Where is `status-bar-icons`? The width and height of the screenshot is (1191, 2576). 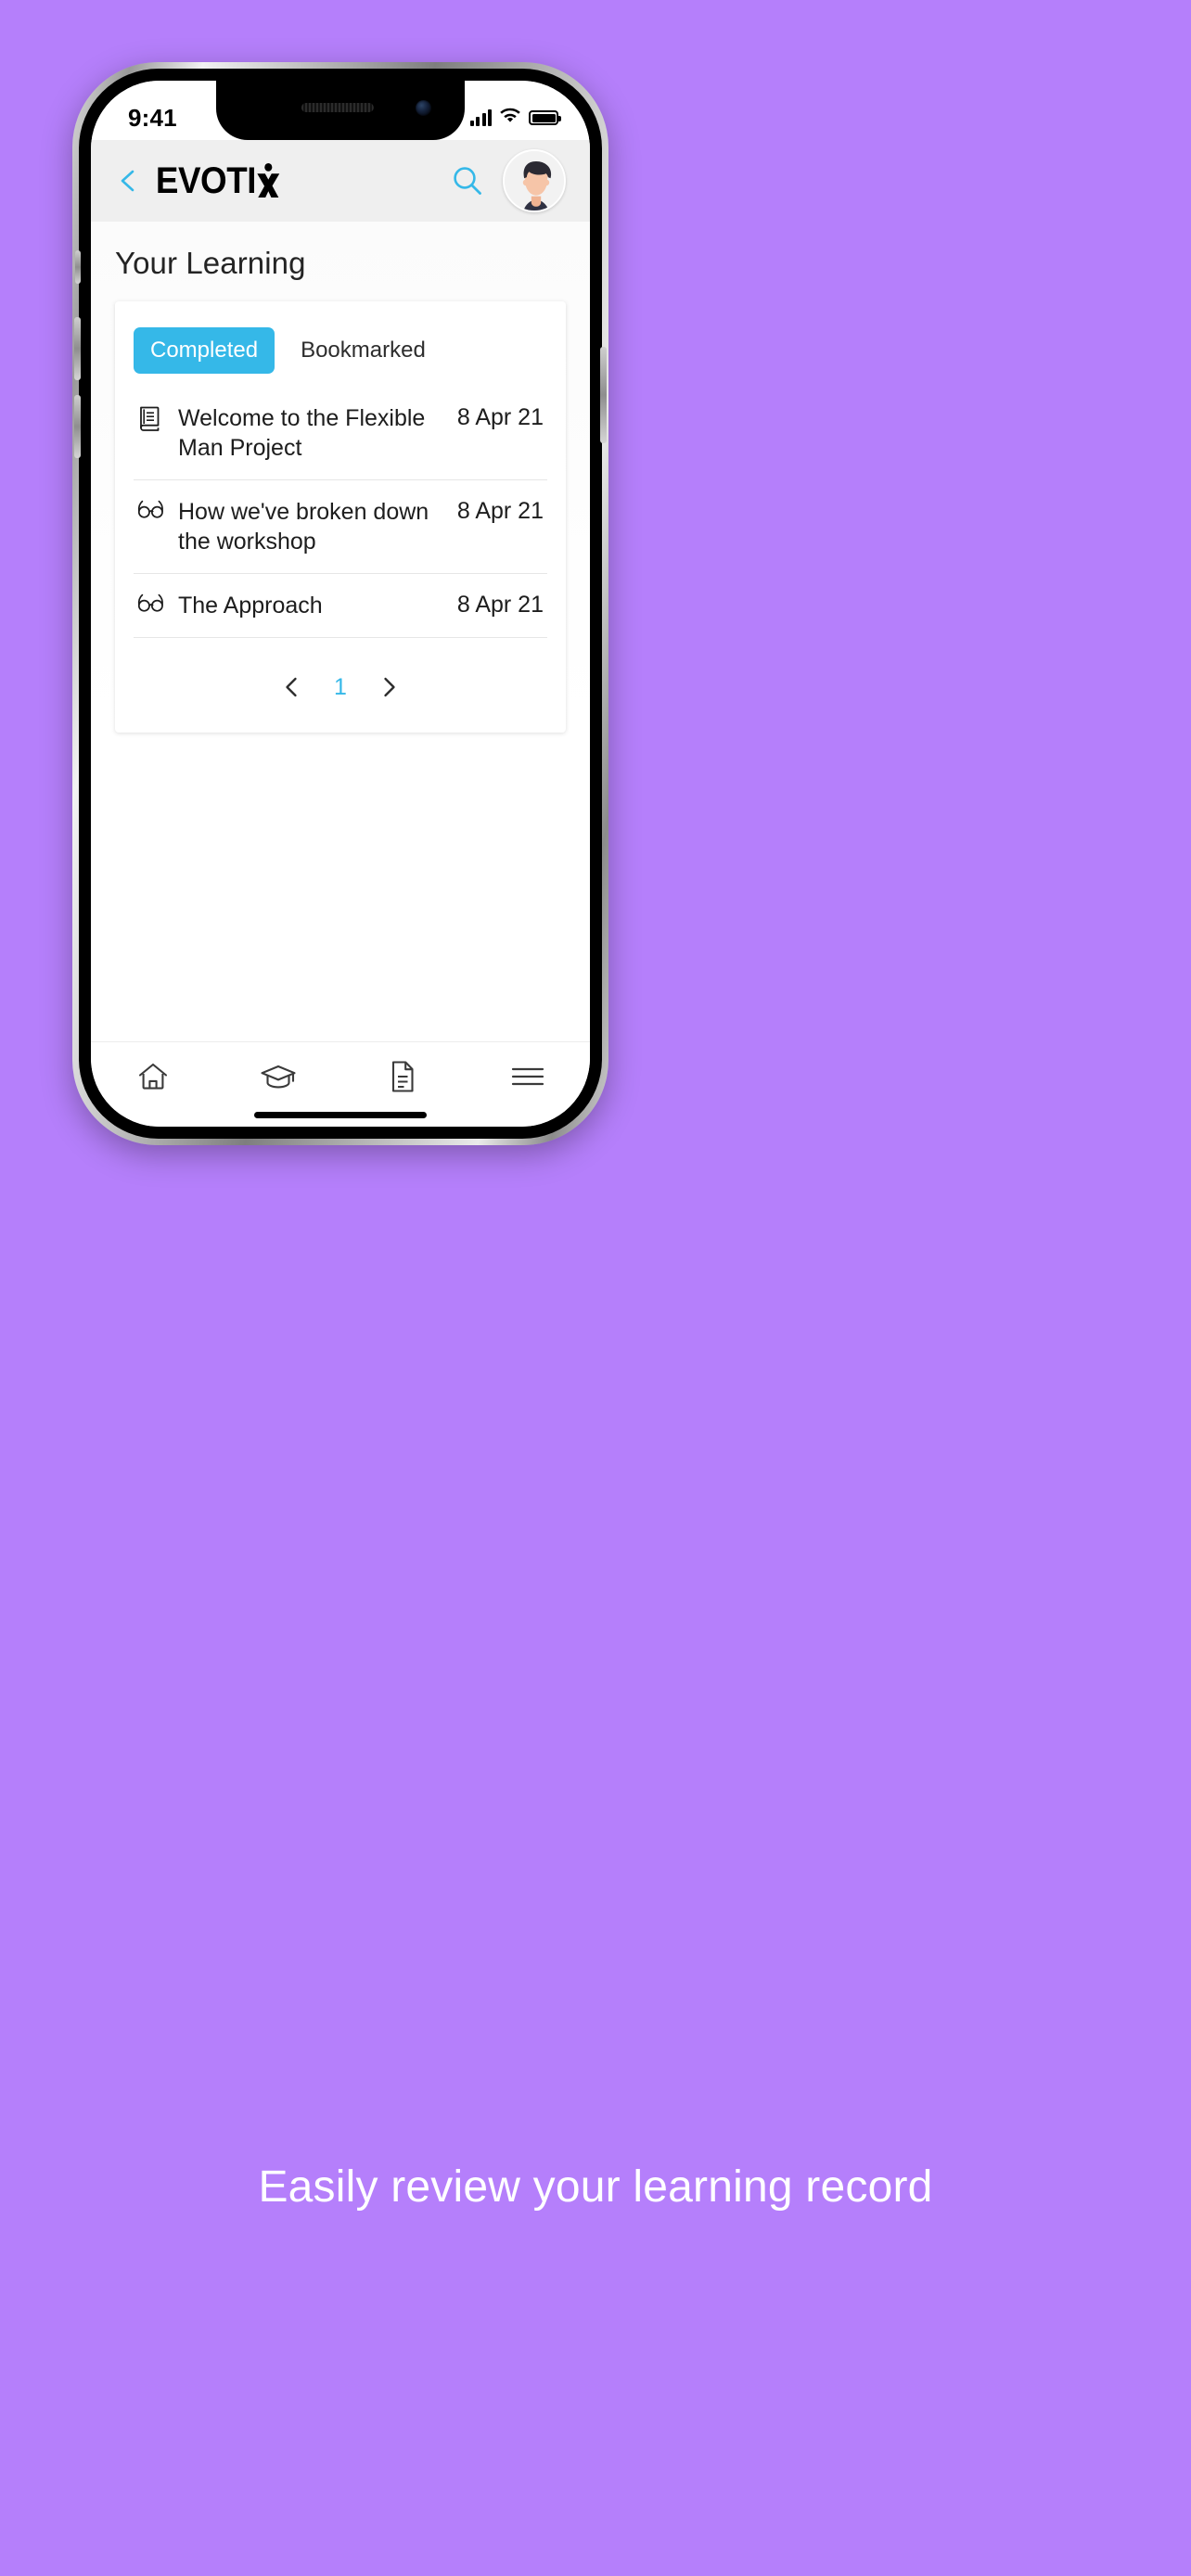
status-bar-icons is located at coordinates (515, 118).